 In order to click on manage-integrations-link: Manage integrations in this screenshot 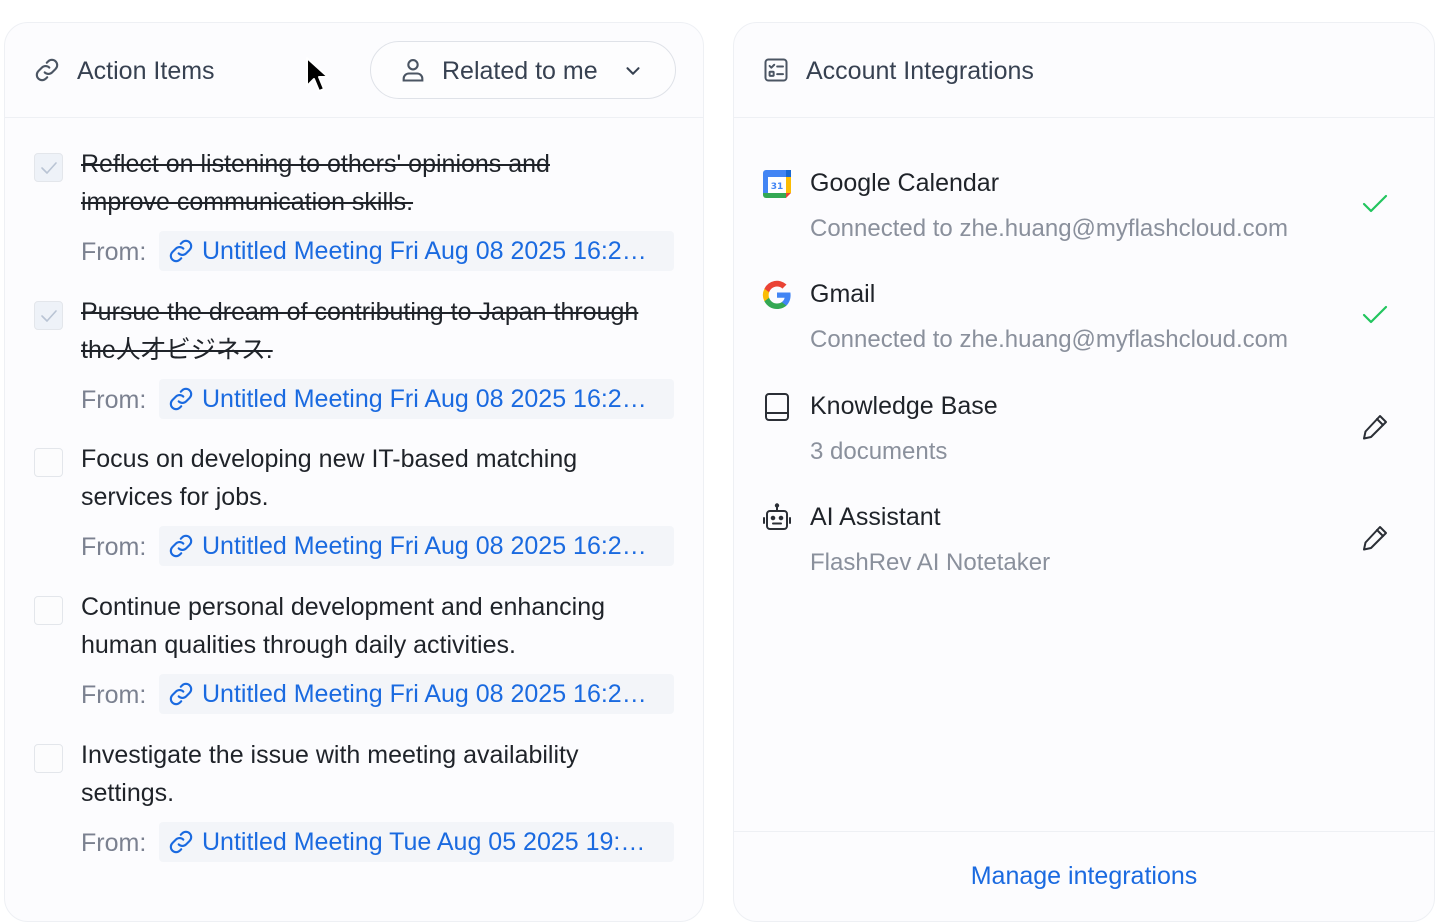, I will do `click(1084, 876)`.